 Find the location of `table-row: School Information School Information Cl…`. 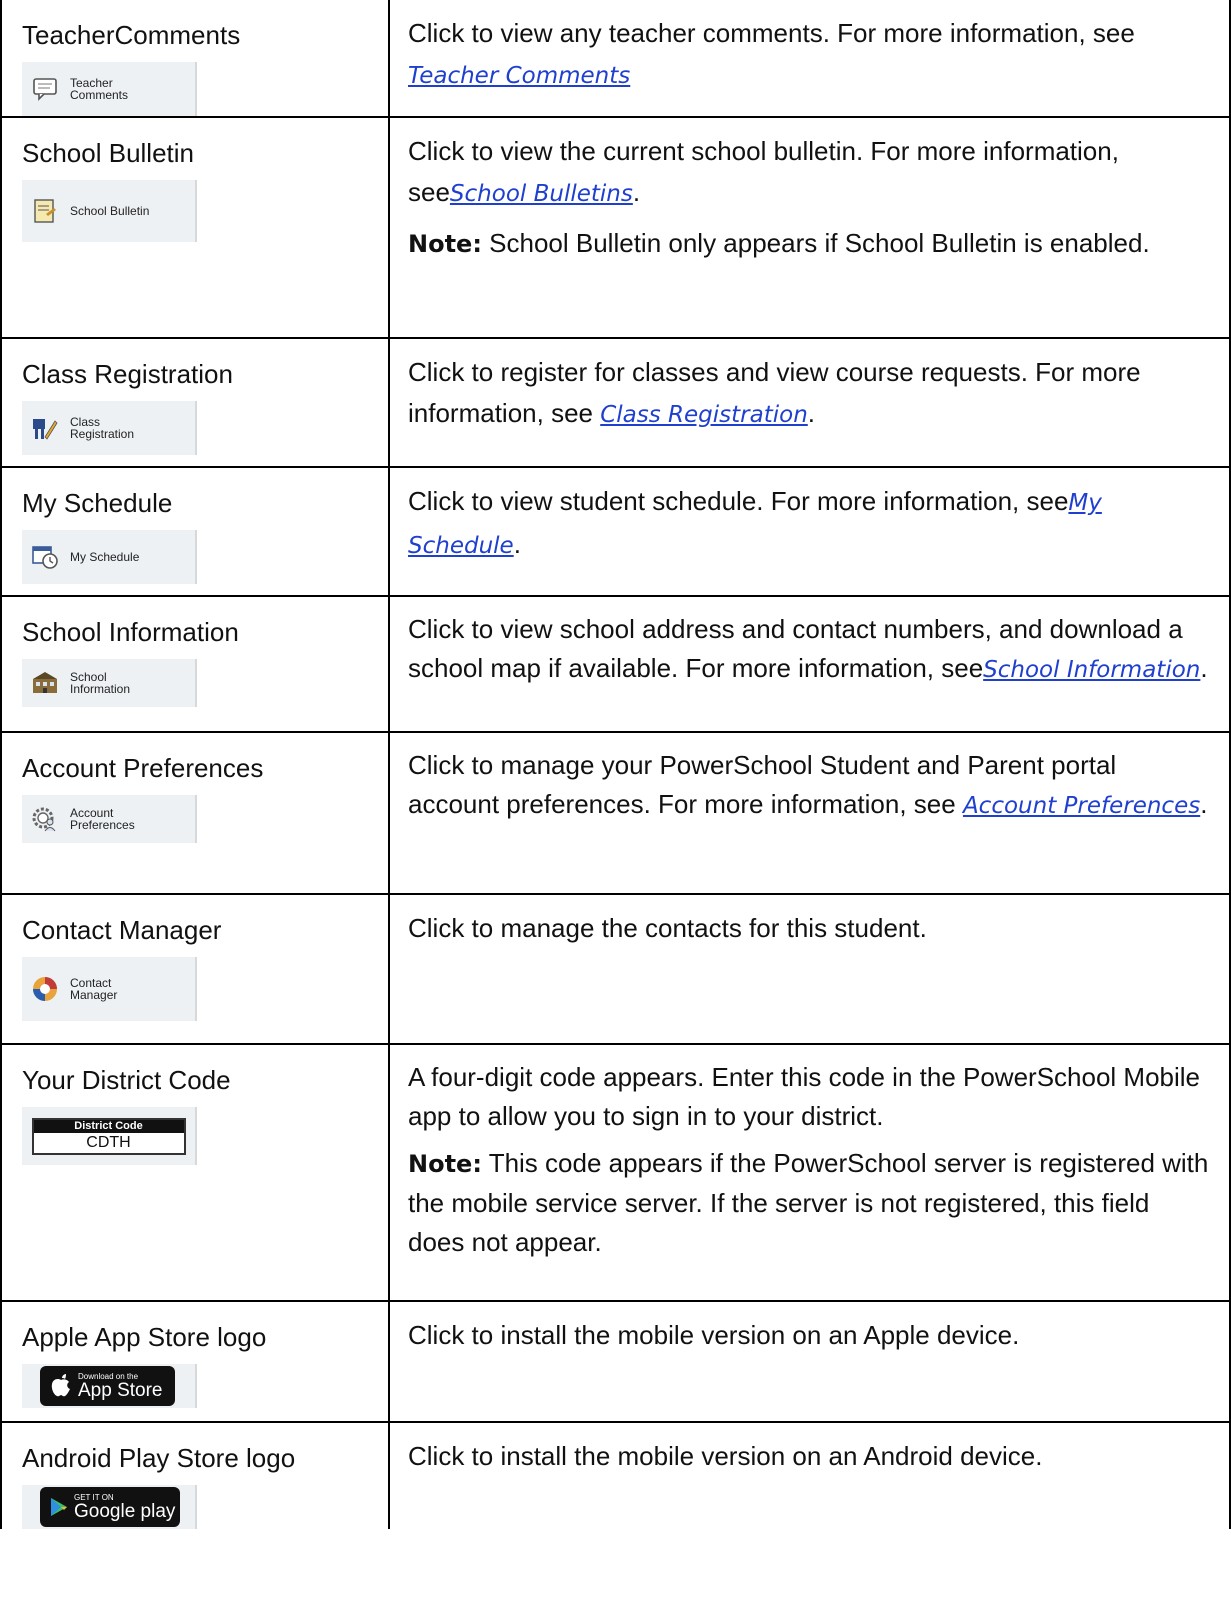

table-row: School Information School Information Cl… is located at coordinates (615, 664).